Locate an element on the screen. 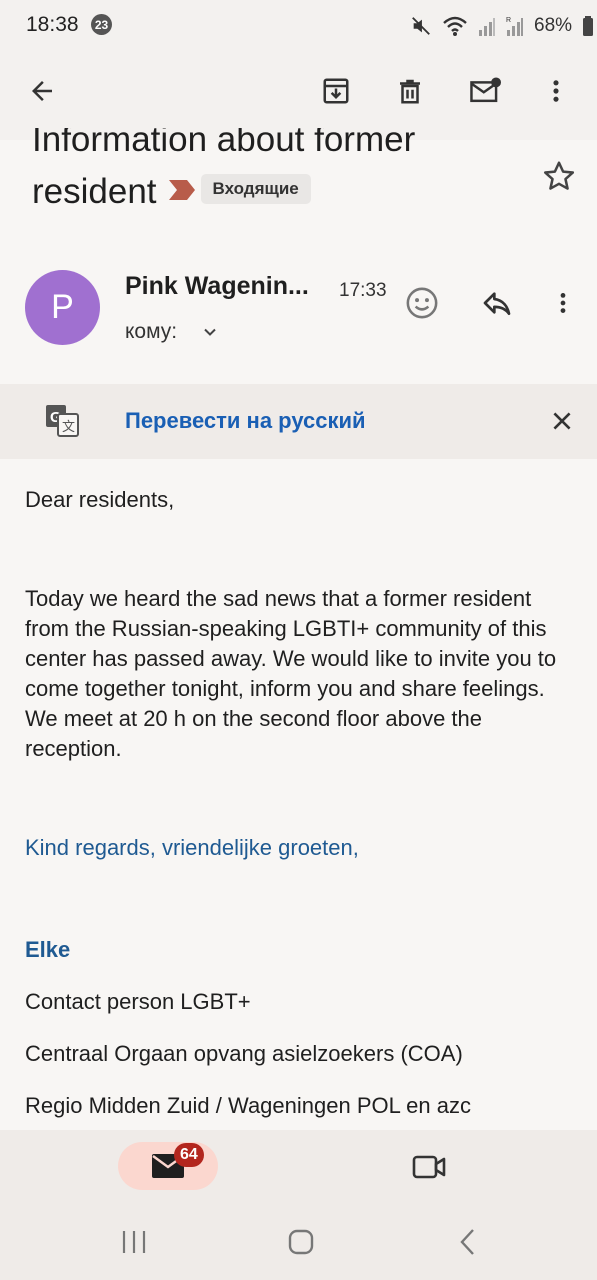 The width and height of the screenshot is (597, 1280). star-icon is located at coordinates (559, 175).